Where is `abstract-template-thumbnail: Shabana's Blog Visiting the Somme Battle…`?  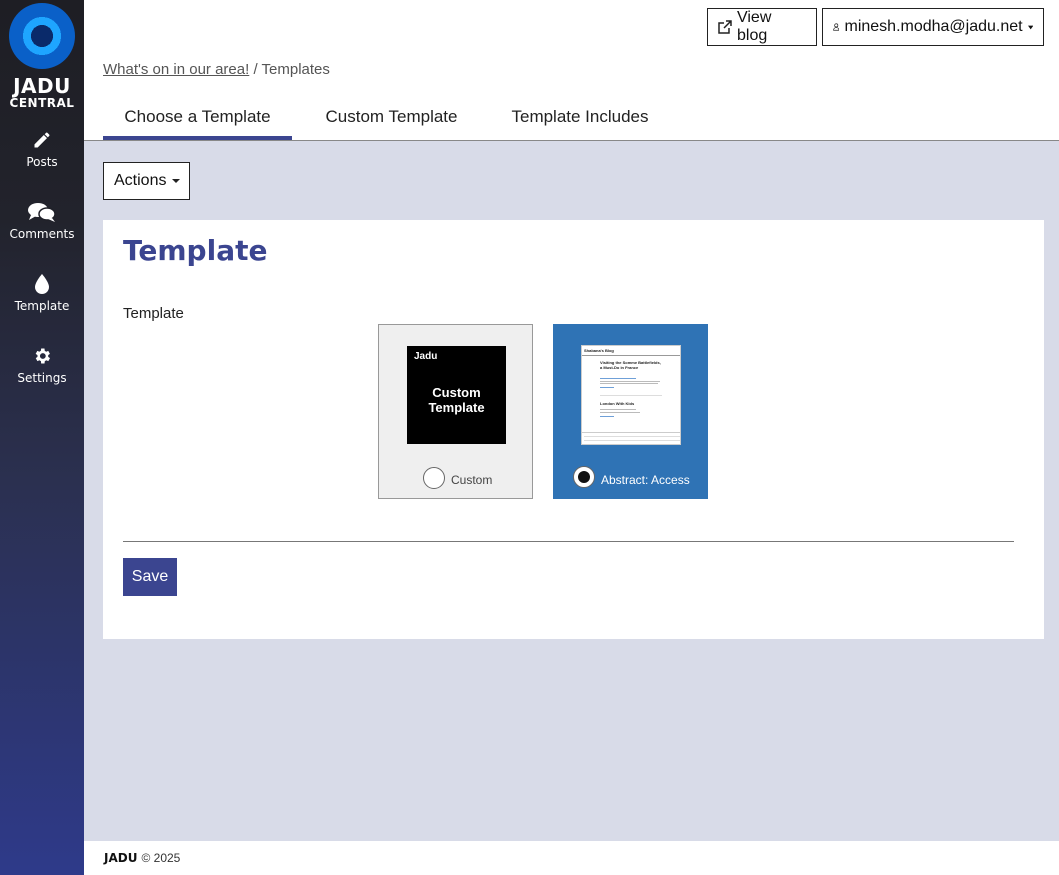 abstract-template-thumbnail: Shabana's Blog Visiting the Somme Battle… is located at coordinates (631, 395).